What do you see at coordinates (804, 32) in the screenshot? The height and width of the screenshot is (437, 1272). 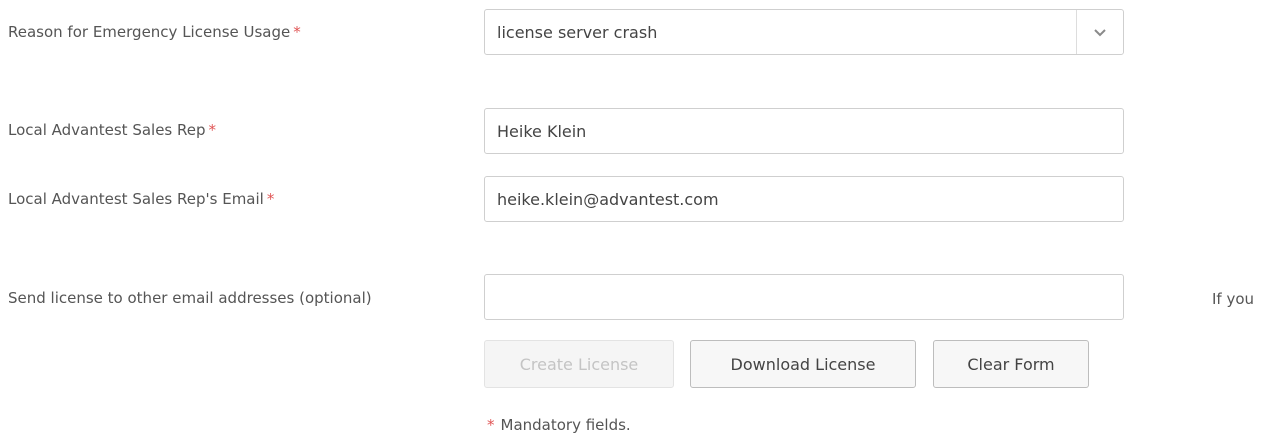 I see `reason-select: license server crash` at bounding box center [804, 32].